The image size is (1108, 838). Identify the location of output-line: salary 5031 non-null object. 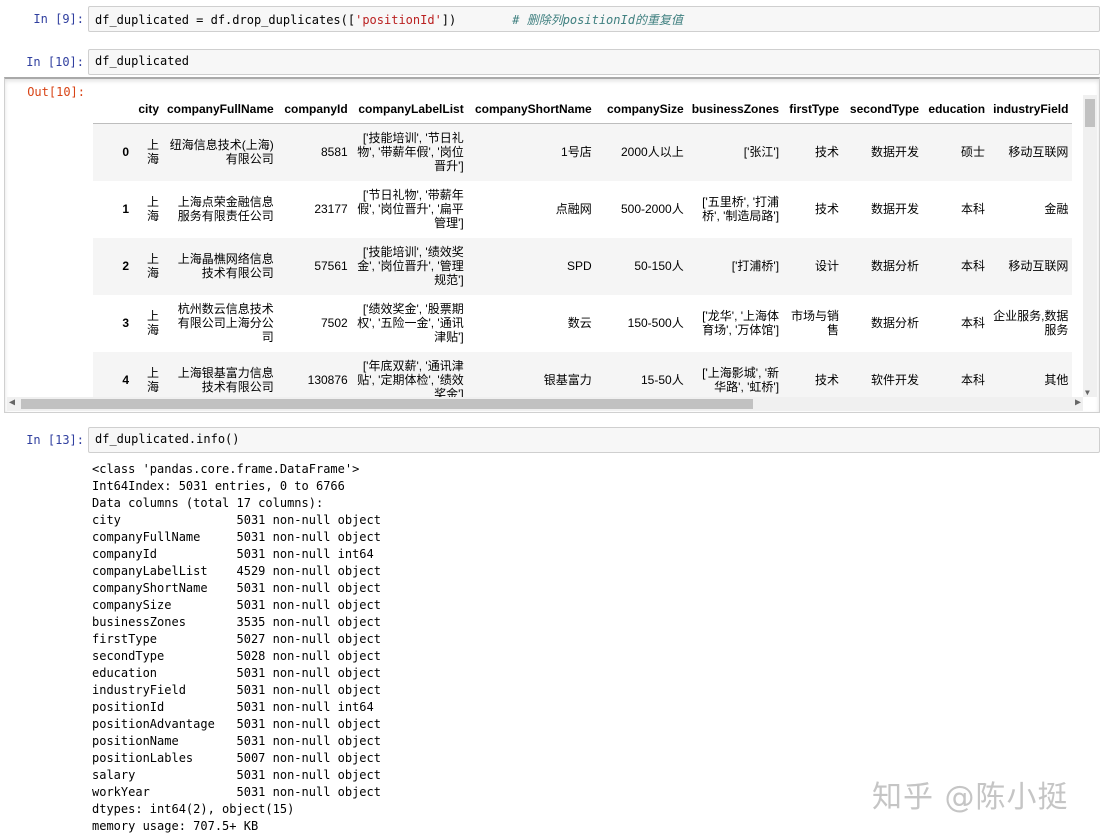
(236, 775).